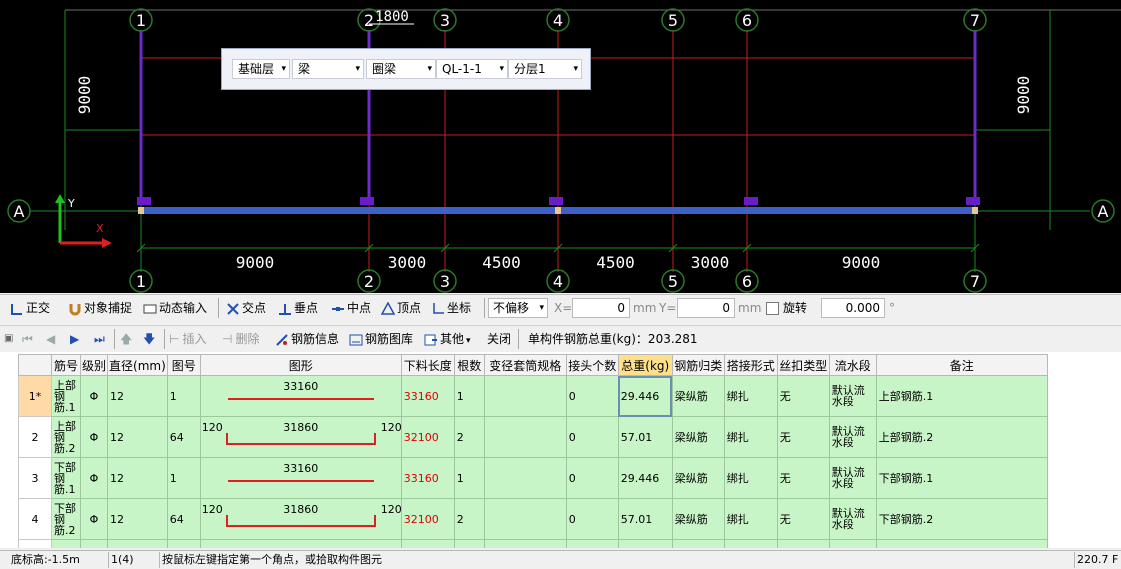 The width and height of the screenshot is (1121, 569). What do you see at coordinates (149, 339) in the screenshot?
I see `move-down-button: 🡇` at bounding box center [149, 339].